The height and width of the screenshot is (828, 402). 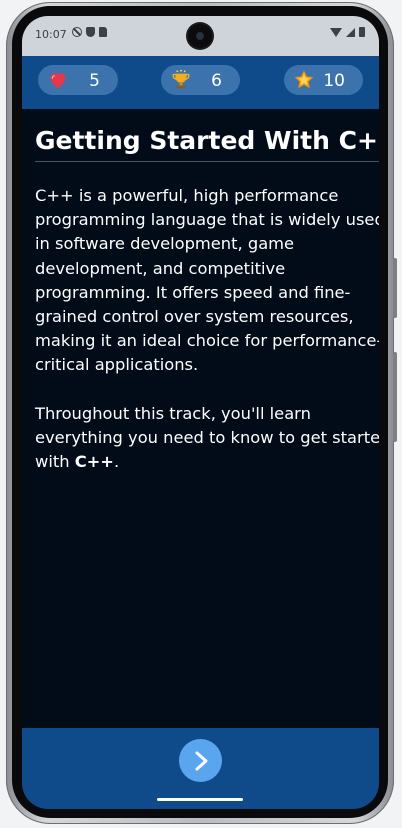 I want to click on status-bar: 10:07, so click(x=200, y=36).